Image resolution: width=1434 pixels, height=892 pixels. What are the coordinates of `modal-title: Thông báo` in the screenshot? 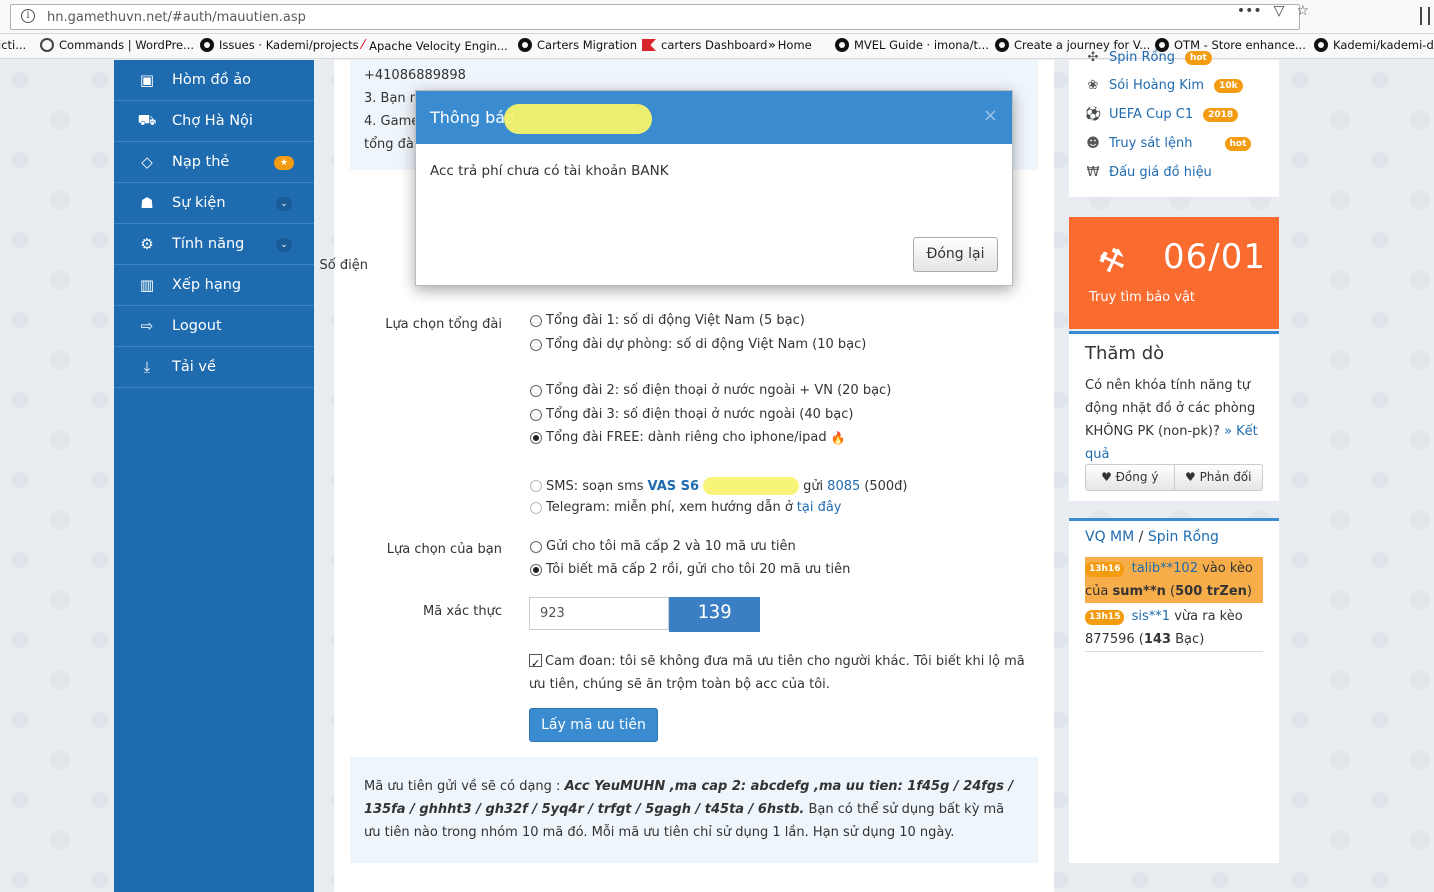 It's located at (472, 117).